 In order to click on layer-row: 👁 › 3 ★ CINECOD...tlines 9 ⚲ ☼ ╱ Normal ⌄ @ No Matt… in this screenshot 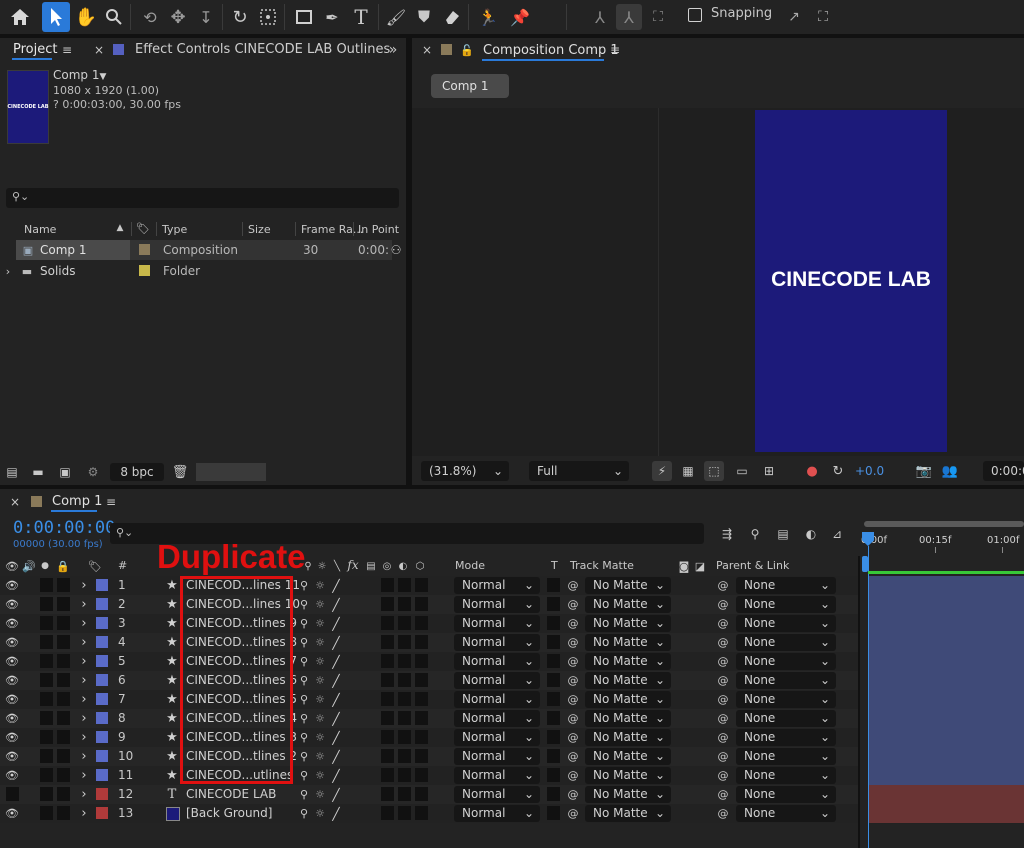, I will do `click(430, 623)`.